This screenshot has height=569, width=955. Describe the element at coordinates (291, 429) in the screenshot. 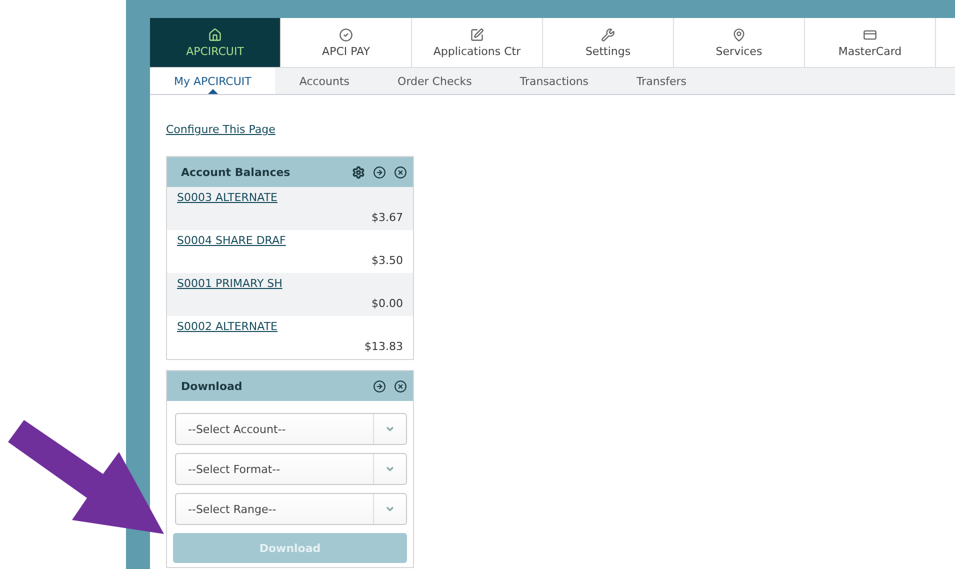

I see `select-dropdown: --Select Account--` at that location.